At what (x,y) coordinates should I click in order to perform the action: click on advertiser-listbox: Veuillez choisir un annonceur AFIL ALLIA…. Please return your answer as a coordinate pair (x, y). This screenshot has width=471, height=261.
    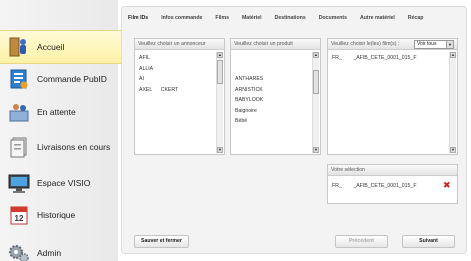
    Looking at the image, I should click on (179, 96).